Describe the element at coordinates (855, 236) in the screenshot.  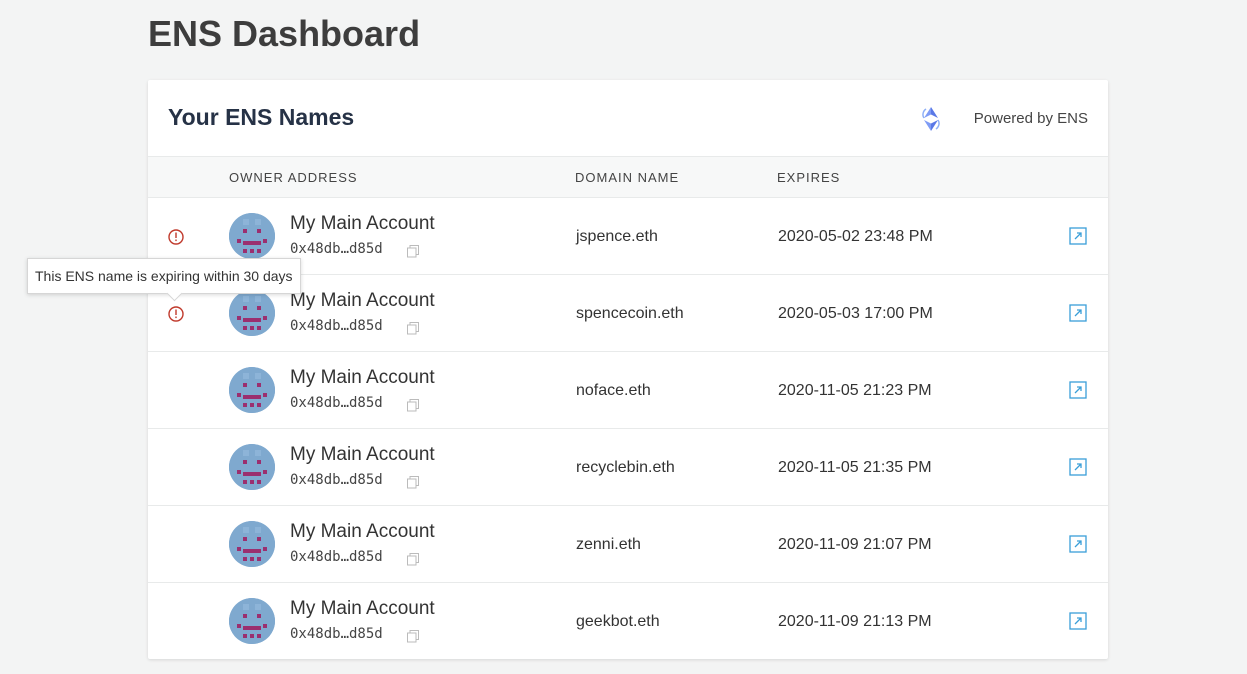
I see `expiry-date: 2020-05-02 23:48 PM` at that location.